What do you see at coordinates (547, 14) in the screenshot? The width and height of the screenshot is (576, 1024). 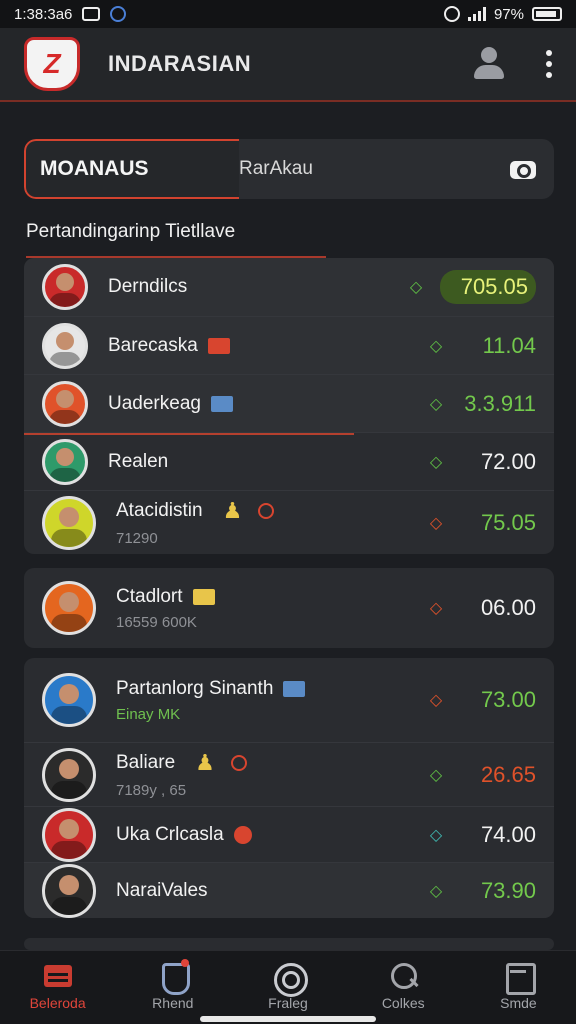 I see `battery-icon` at bounding box center [547, 14].